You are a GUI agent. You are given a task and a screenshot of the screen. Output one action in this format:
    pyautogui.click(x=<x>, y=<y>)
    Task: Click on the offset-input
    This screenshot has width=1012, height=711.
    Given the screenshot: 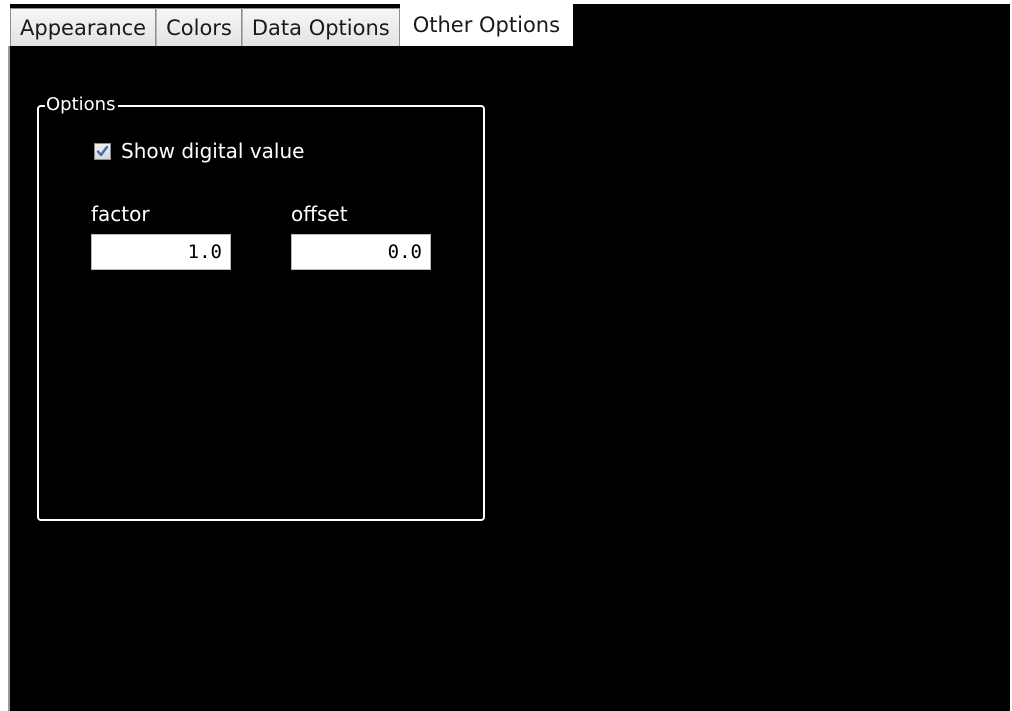 What is the action you would take?
    pyautogui.click(x=361, y=252)
    